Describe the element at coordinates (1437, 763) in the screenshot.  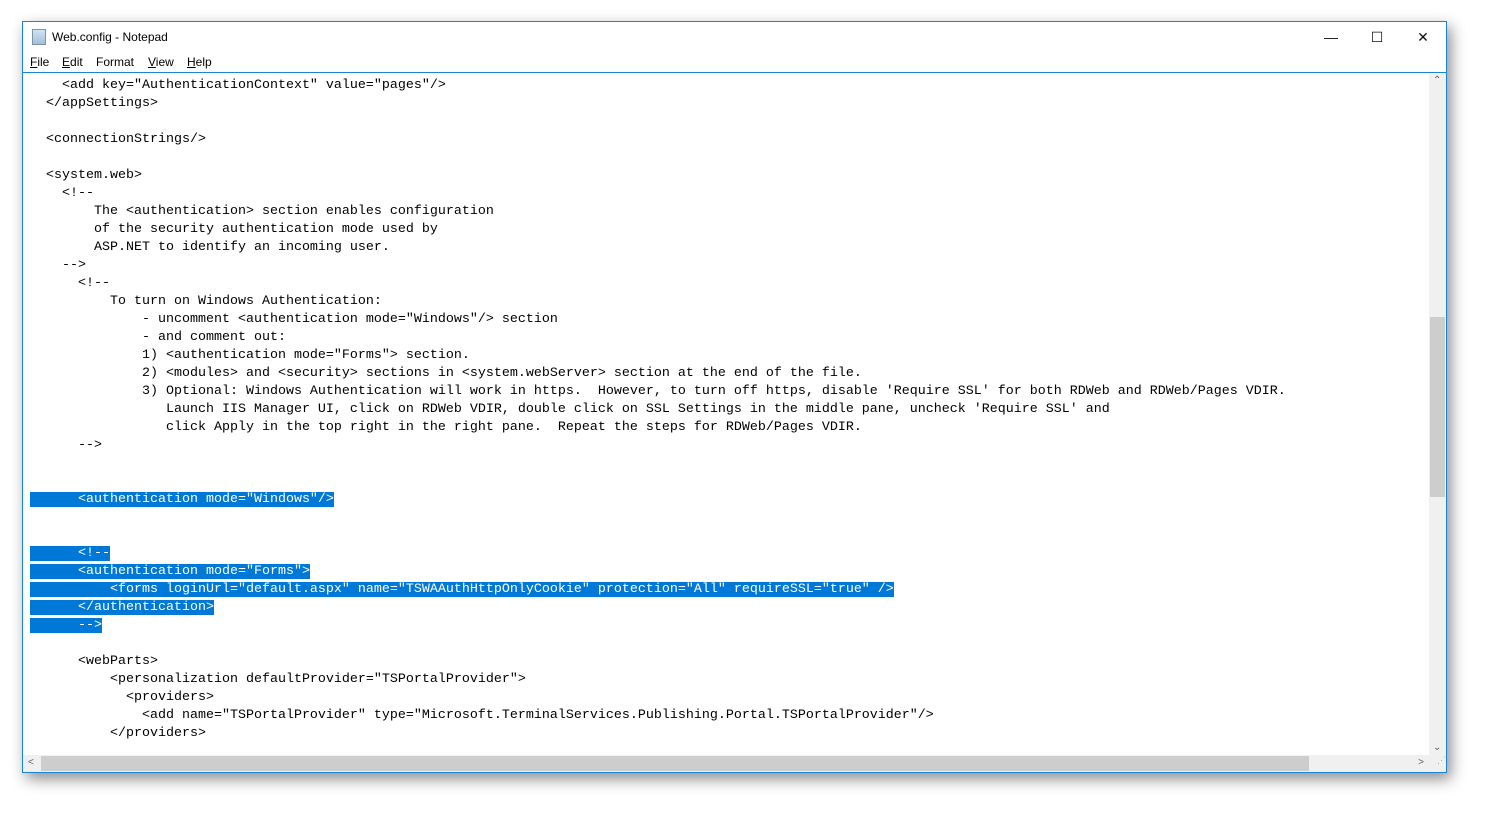
I see `resize-grip-icon: ⋰` at that location.